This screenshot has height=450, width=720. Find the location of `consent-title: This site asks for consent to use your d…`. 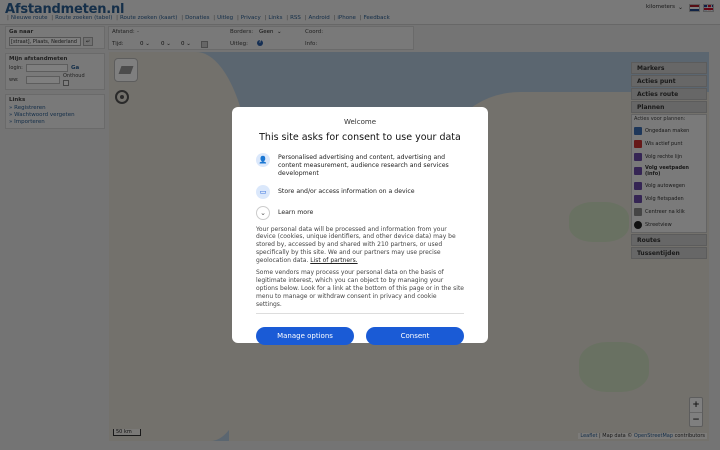

consent-title: This site asks for consent to use your d… is located at coordinates (360, 137).